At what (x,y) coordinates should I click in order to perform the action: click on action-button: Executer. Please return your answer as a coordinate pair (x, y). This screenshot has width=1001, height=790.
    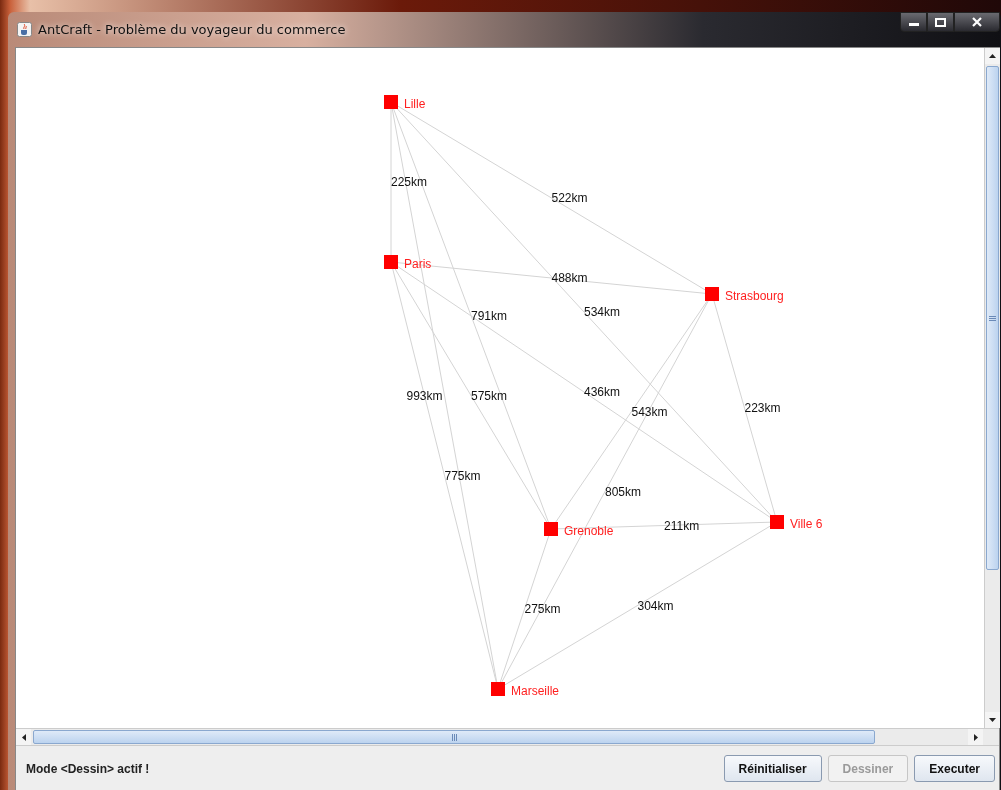
    Looking at the image, I should click on (954, 768).